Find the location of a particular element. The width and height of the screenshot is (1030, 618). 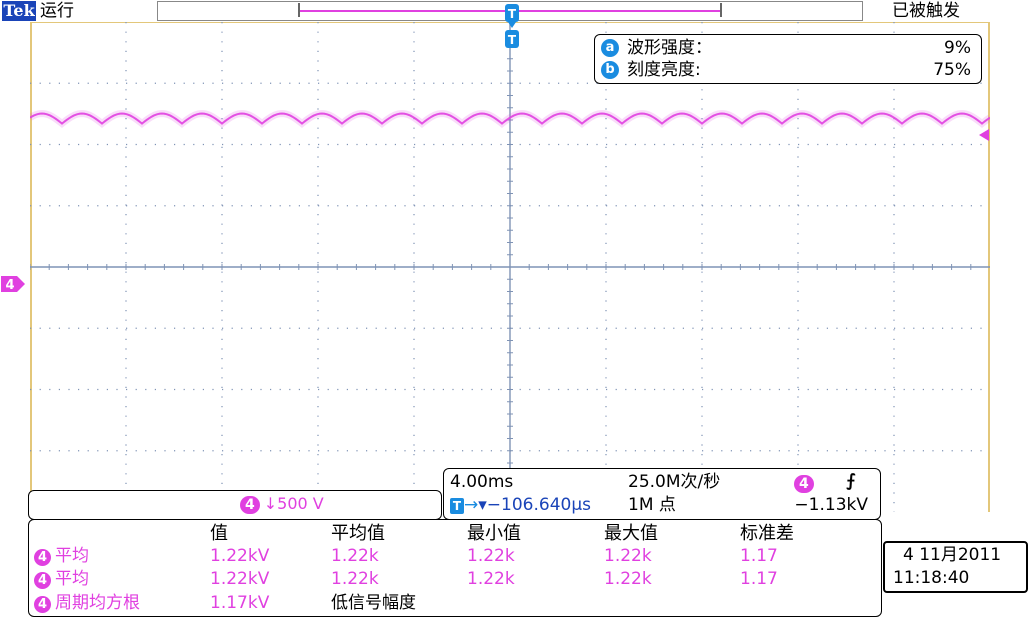

channel-4-ground-label: 4 is located at coordinates (9, 285).